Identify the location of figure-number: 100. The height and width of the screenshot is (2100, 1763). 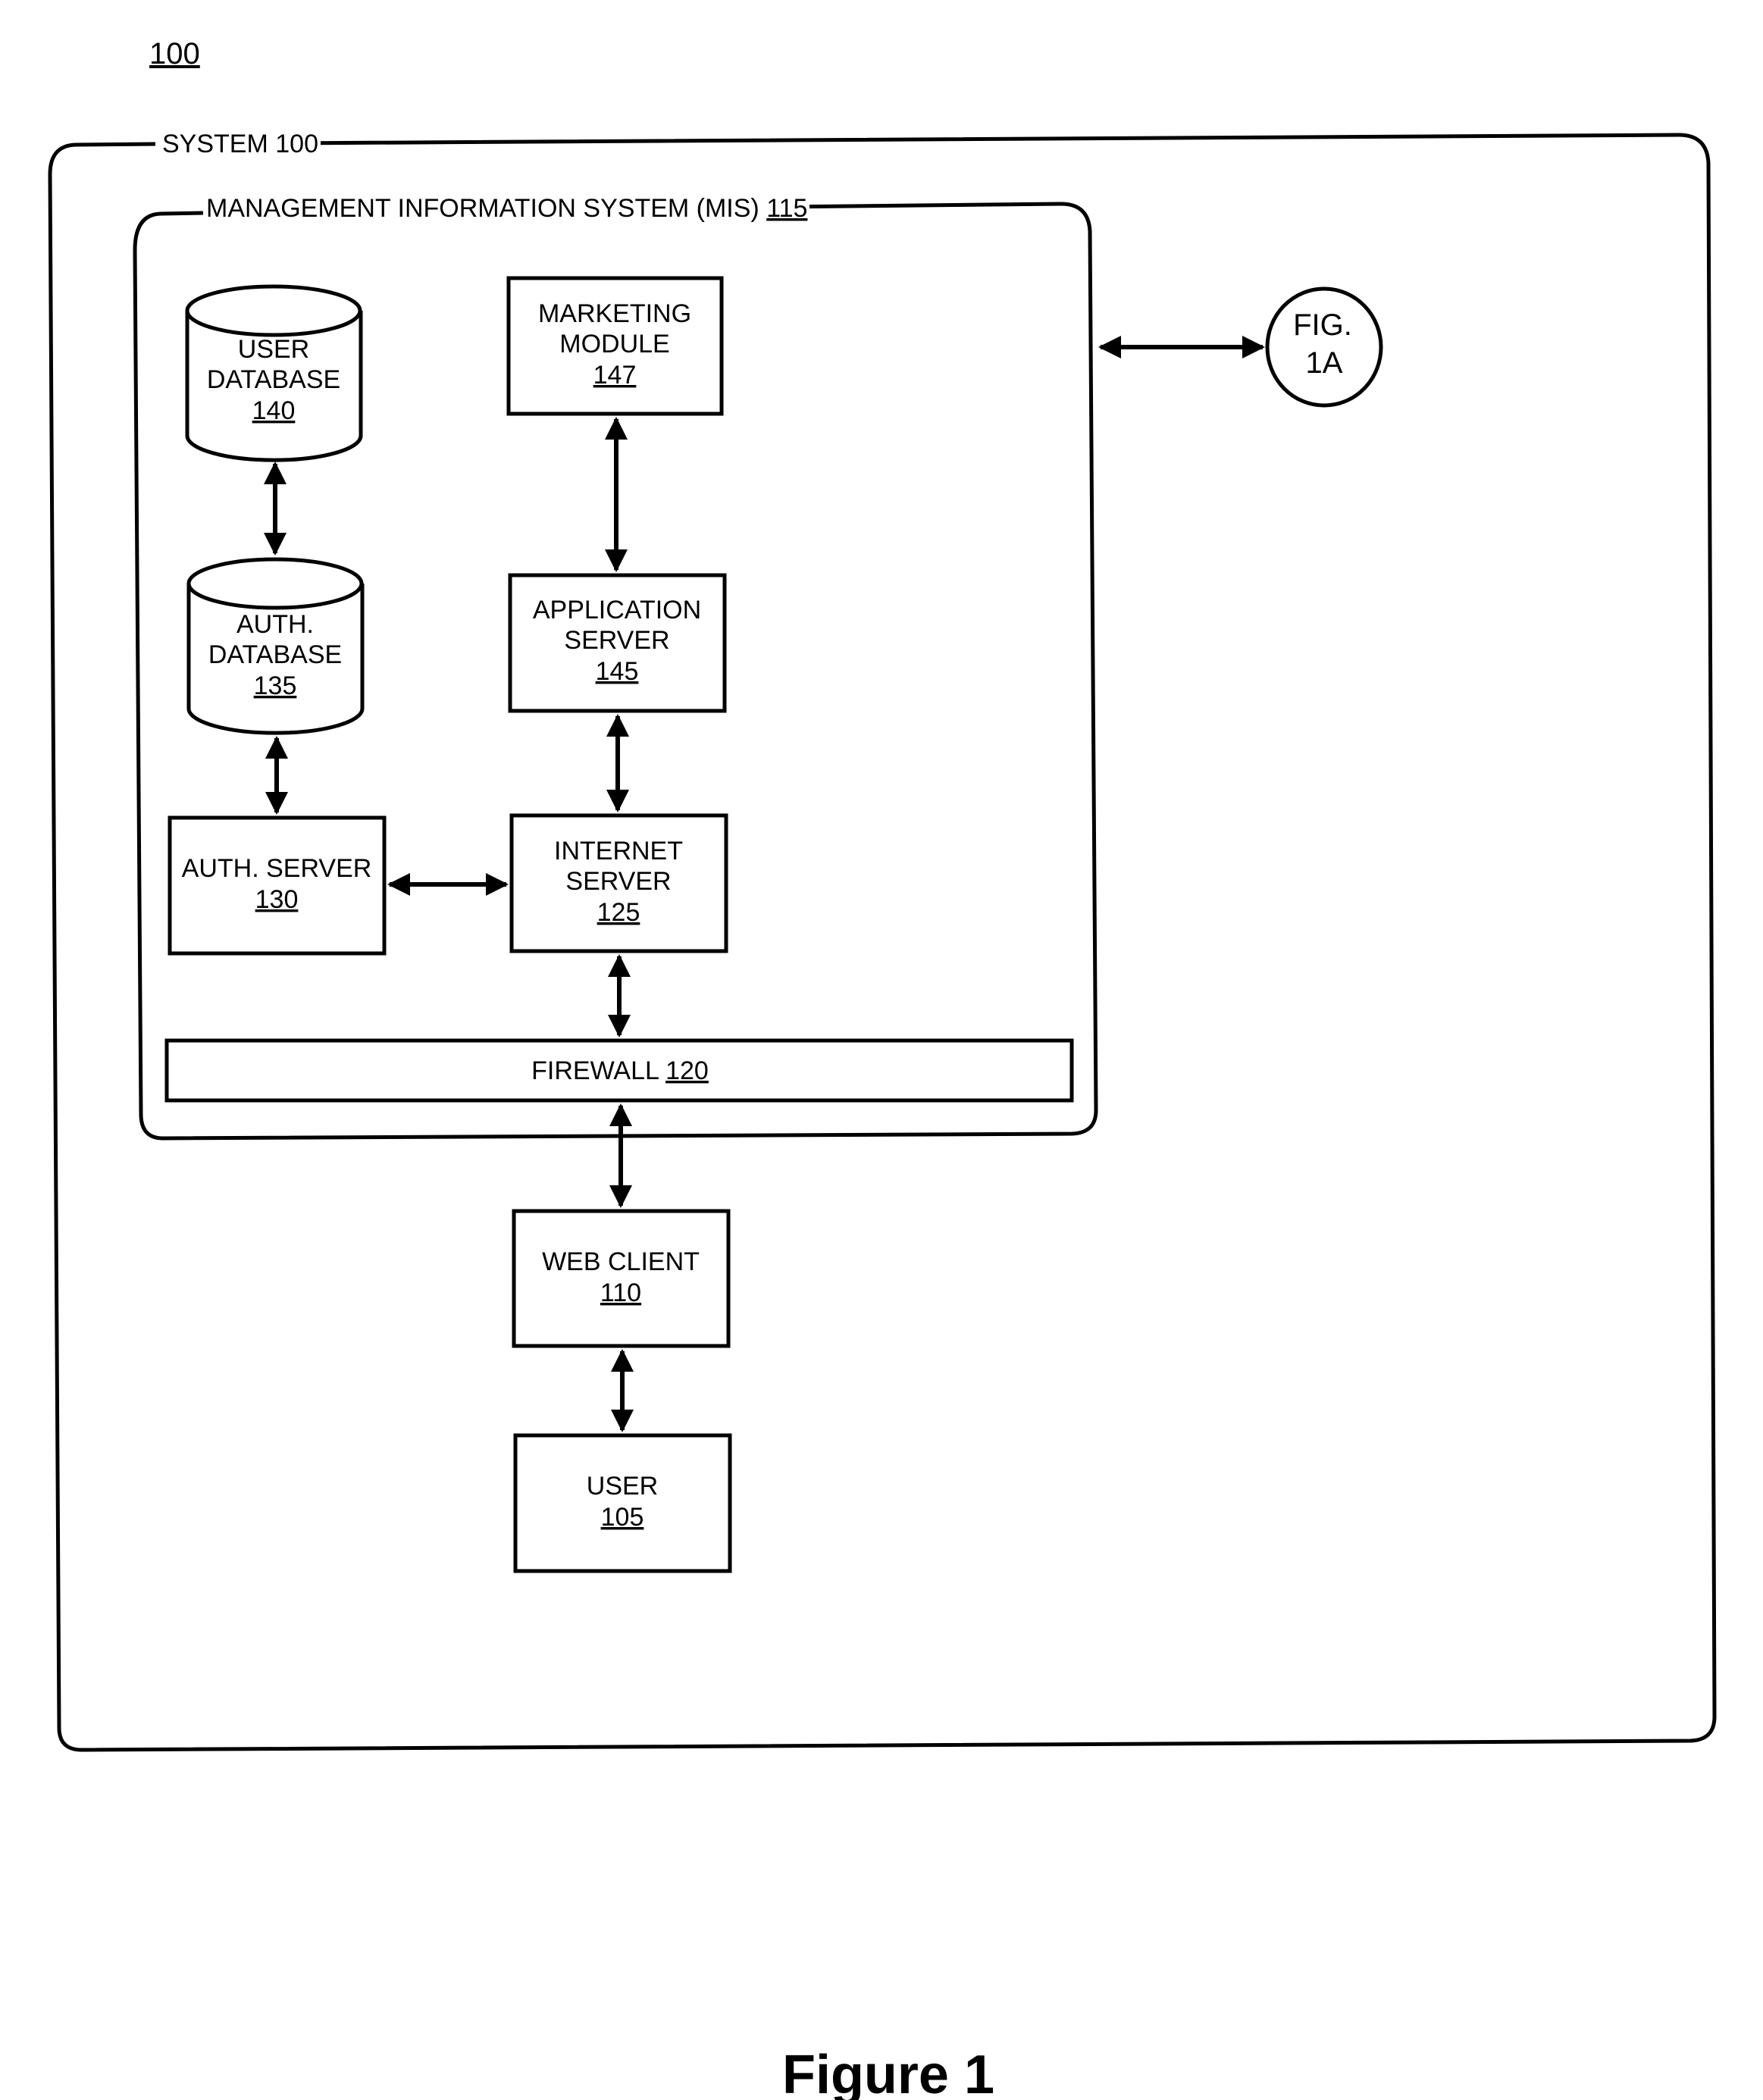
(174, 53).